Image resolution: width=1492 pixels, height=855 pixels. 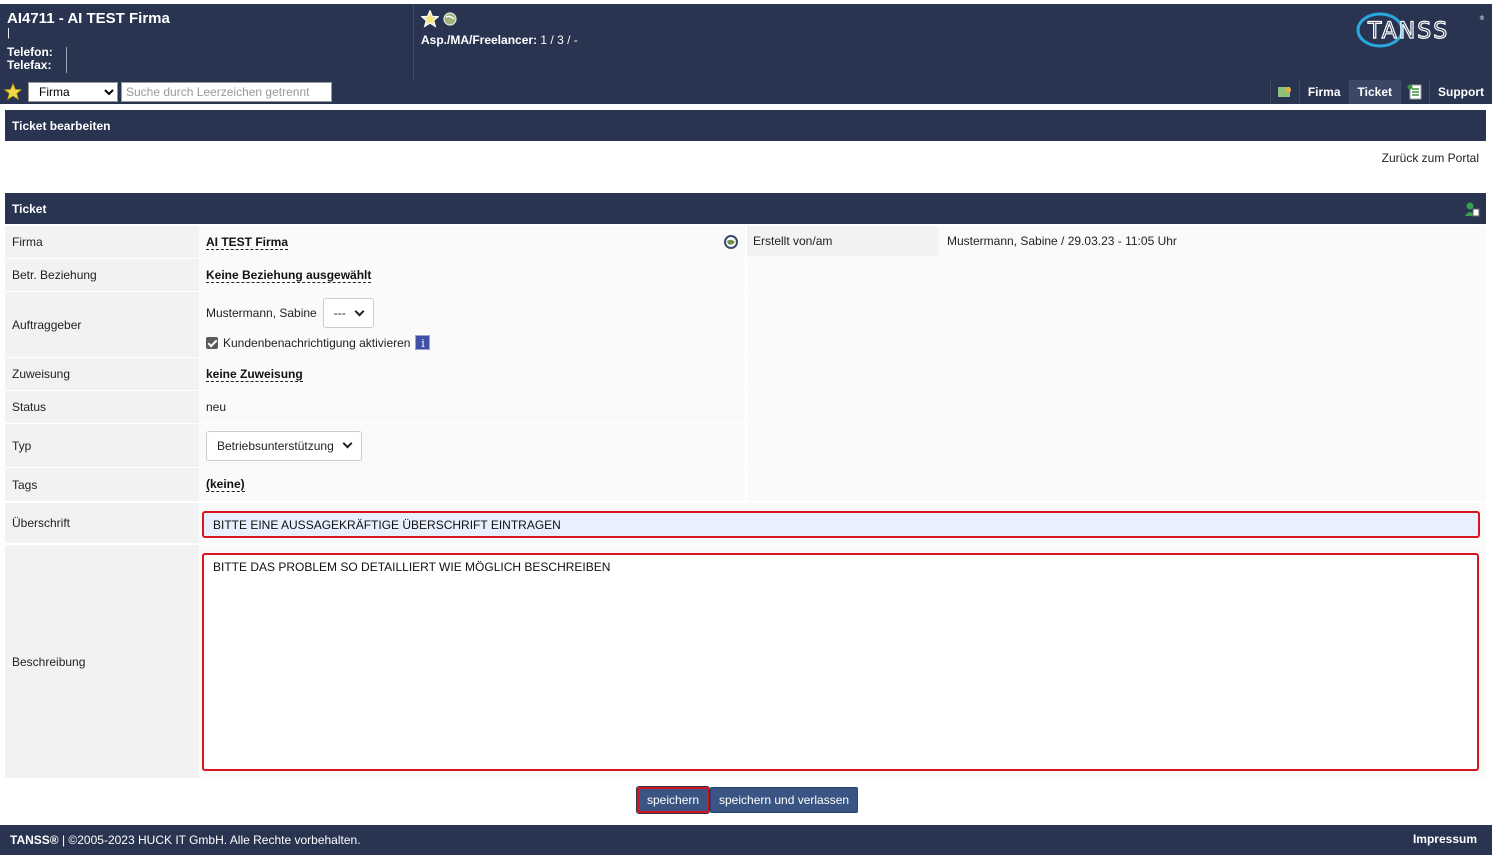 I want to click on label-firma: Firma, so click(x=102, y=242).